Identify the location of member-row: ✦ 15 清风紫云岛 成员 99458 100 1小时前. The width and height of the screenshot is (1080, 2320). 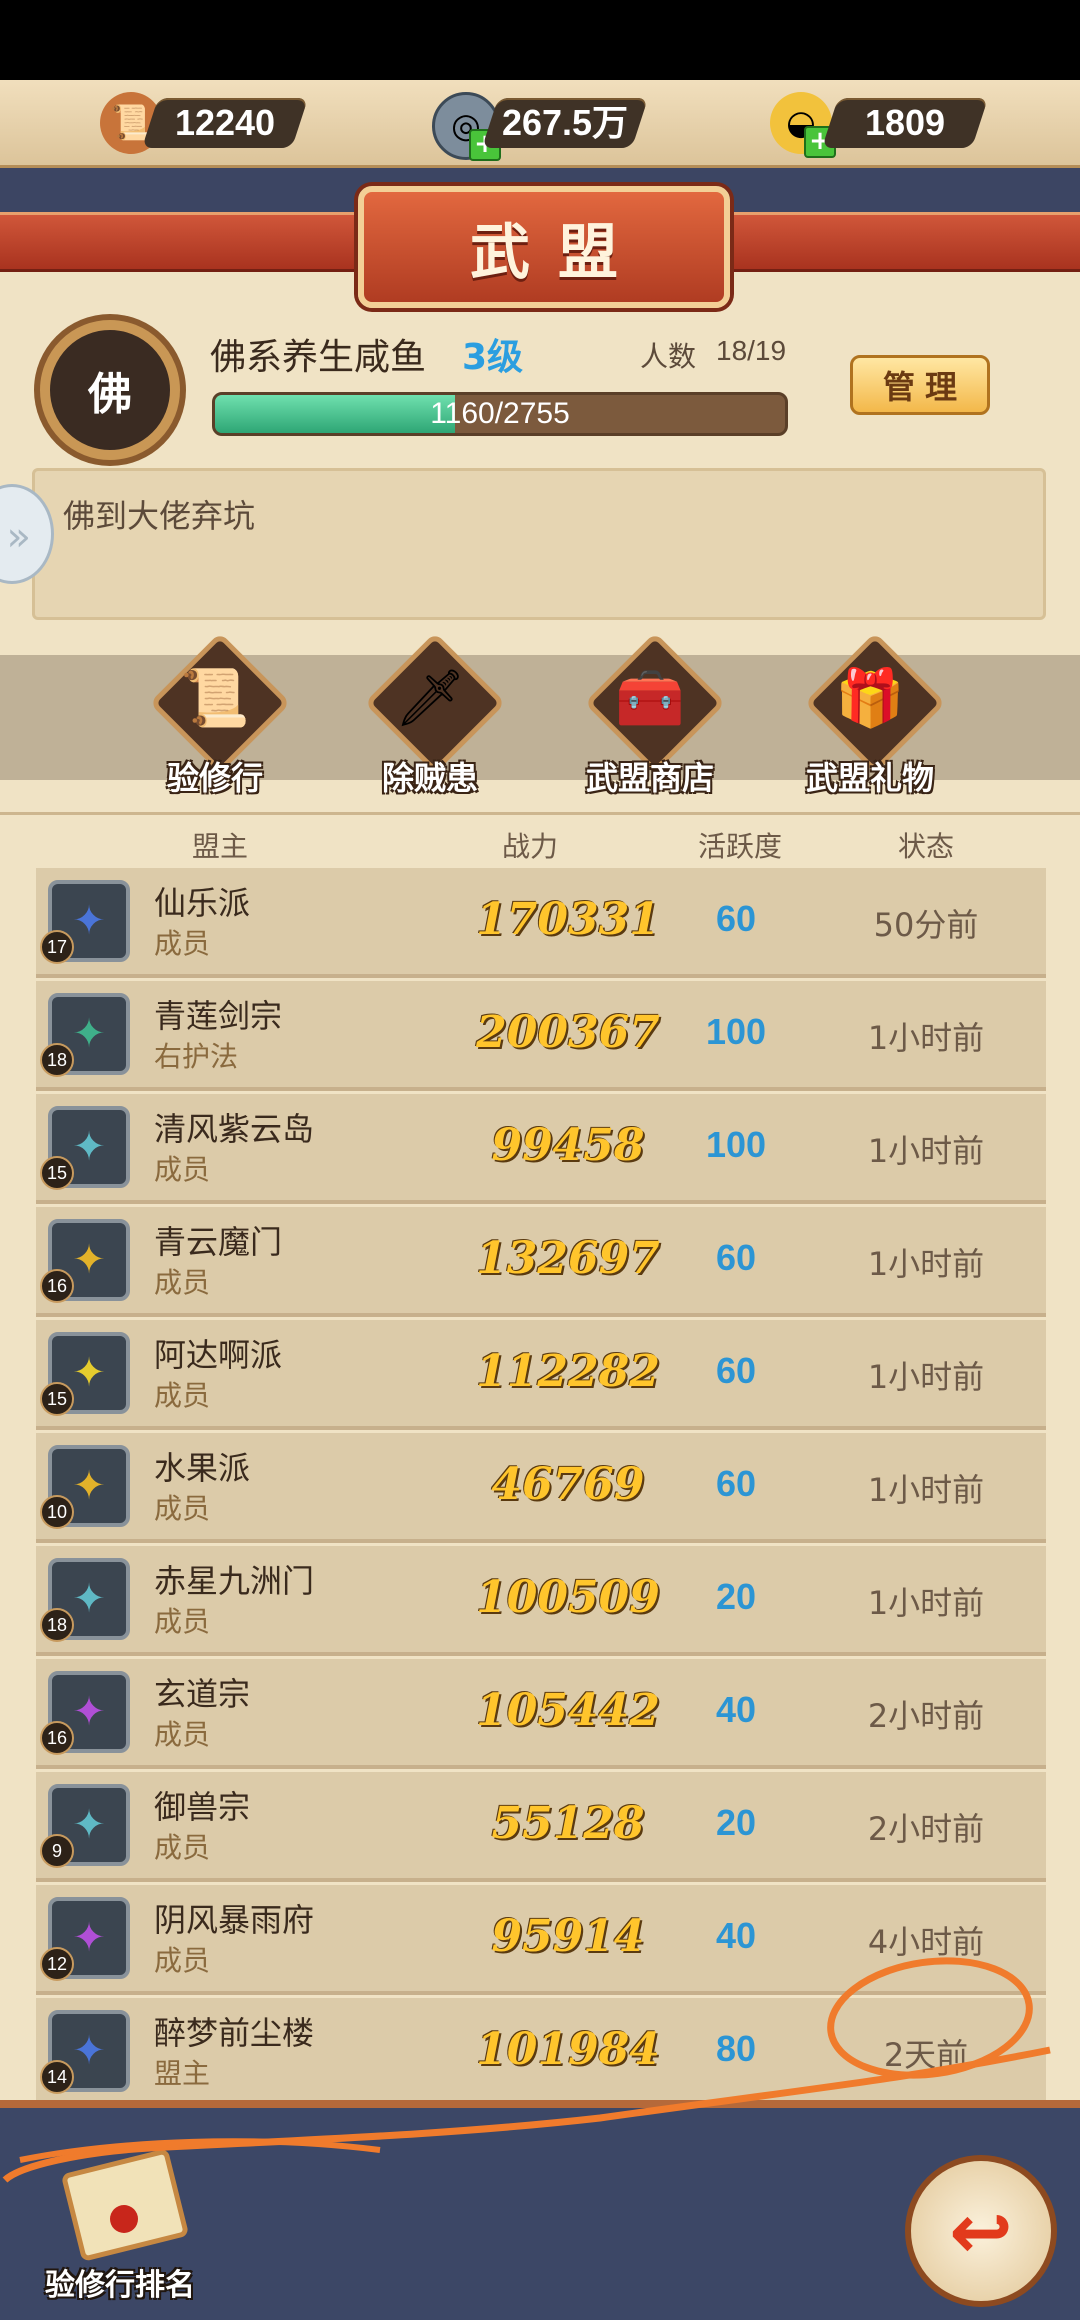
(541, 1149).